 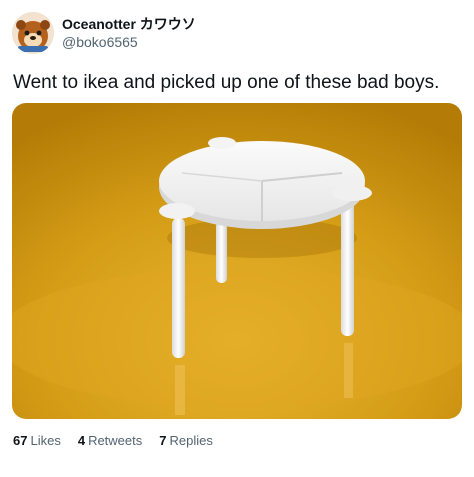 I want to click on user-handle: @boko6565, so click(x=129, y=42).